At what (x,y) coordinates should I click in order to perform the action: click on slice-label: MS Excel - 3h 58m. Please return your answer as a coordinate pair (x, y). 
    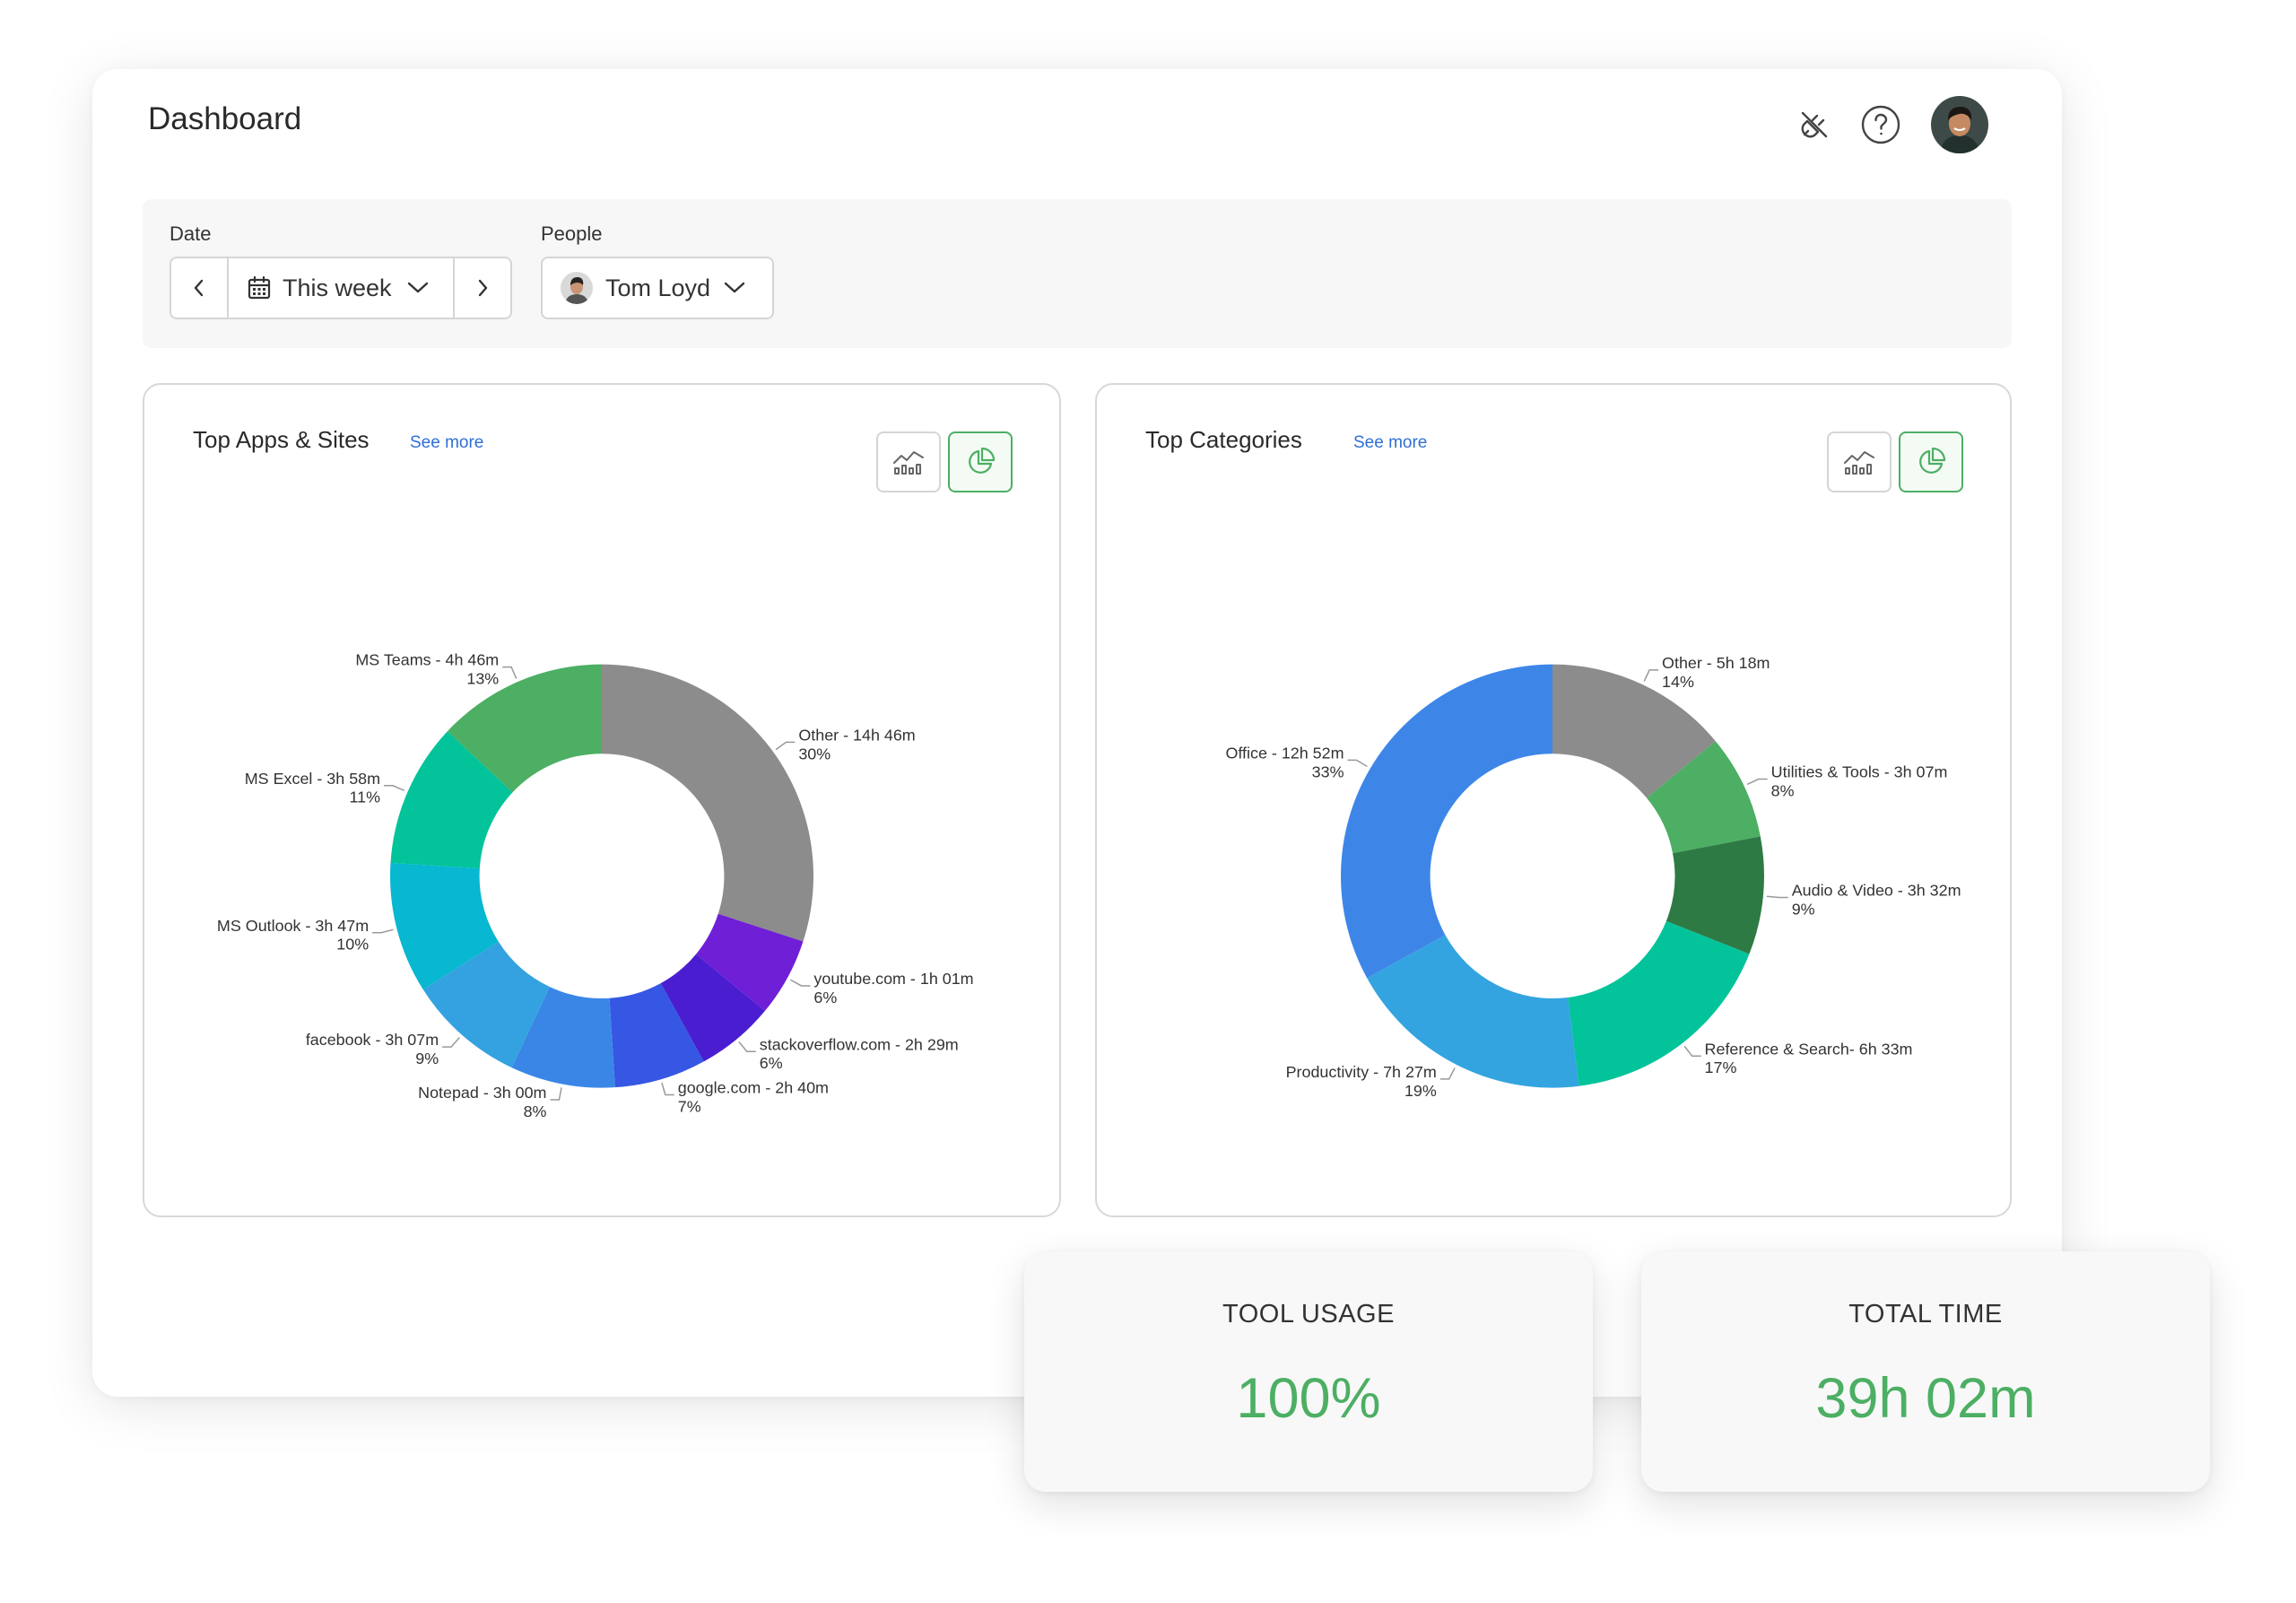
    Looking at the image, I should click on (312, 779).